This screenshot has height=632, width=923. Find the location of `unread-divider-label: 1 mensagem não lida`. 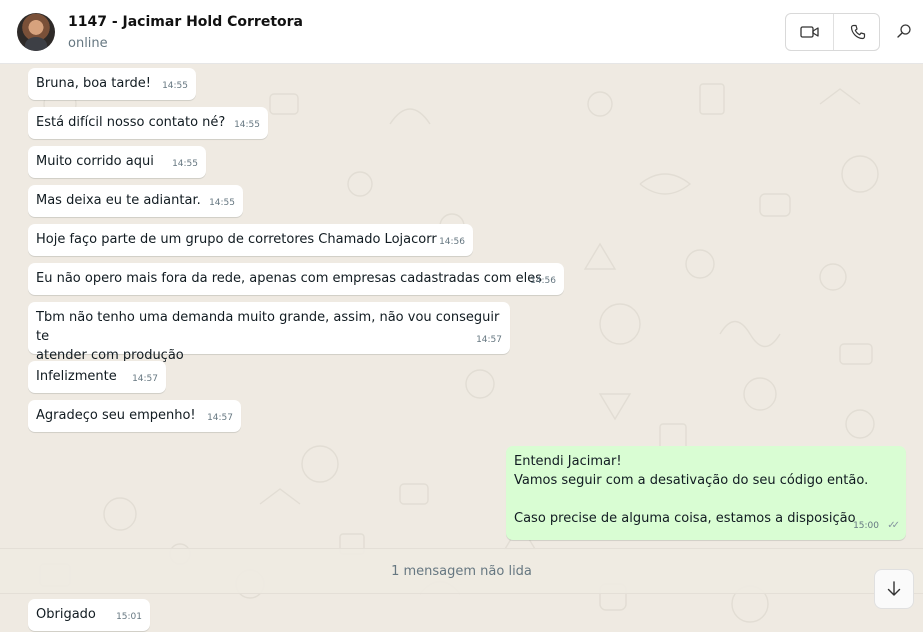

unread-divider-label: 1 mensagem não lida is located at coordinates (461, 571).